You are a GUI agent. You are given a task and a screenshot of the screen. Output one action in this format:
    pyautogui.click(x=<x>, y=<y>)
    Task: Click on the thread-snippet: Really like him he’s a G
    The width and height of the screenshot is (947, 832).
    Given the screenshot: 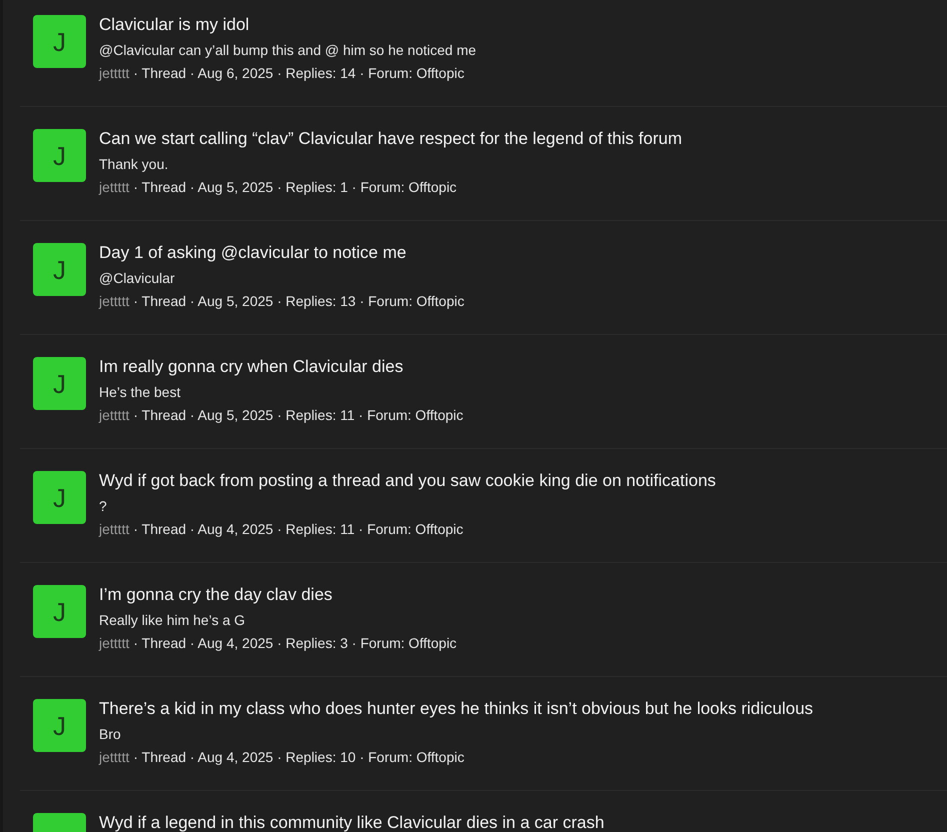 What is the action you would take?
    pyautogui.click(x=172, y=620)
    